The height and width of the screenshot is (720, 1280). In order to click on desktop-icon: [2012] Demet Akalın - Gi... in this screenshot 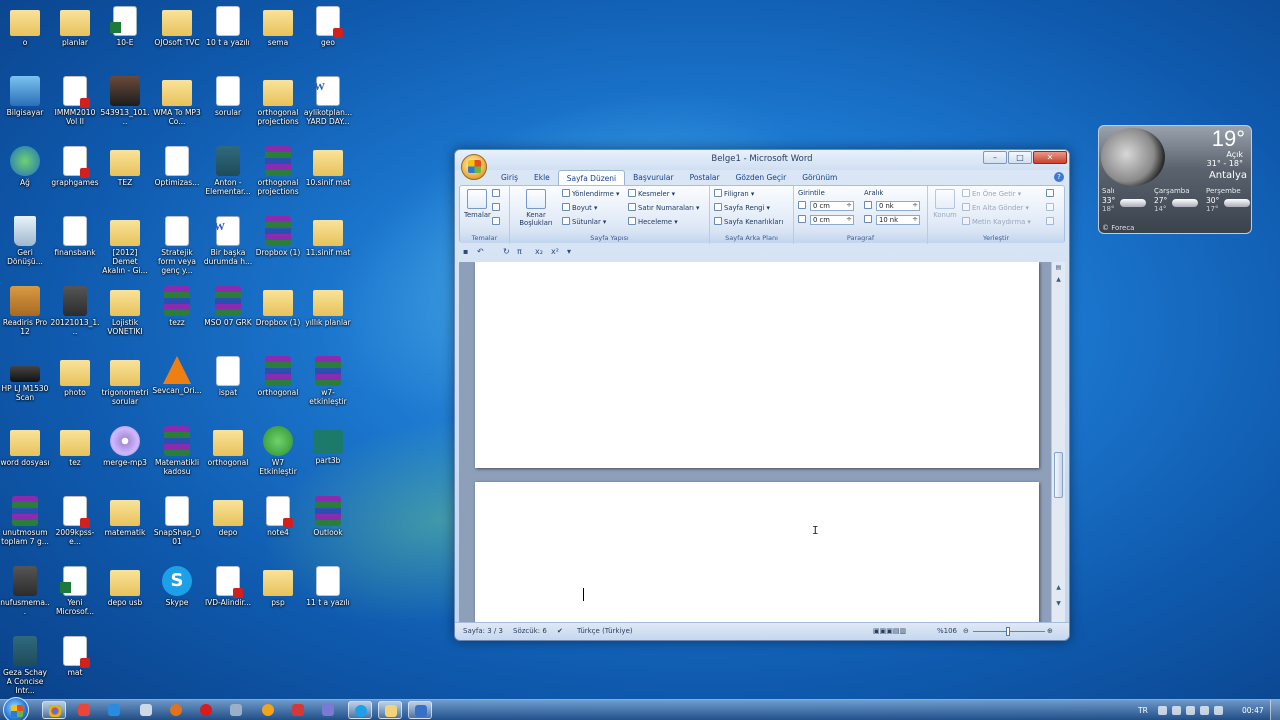, I will do `click(125, 243)`.